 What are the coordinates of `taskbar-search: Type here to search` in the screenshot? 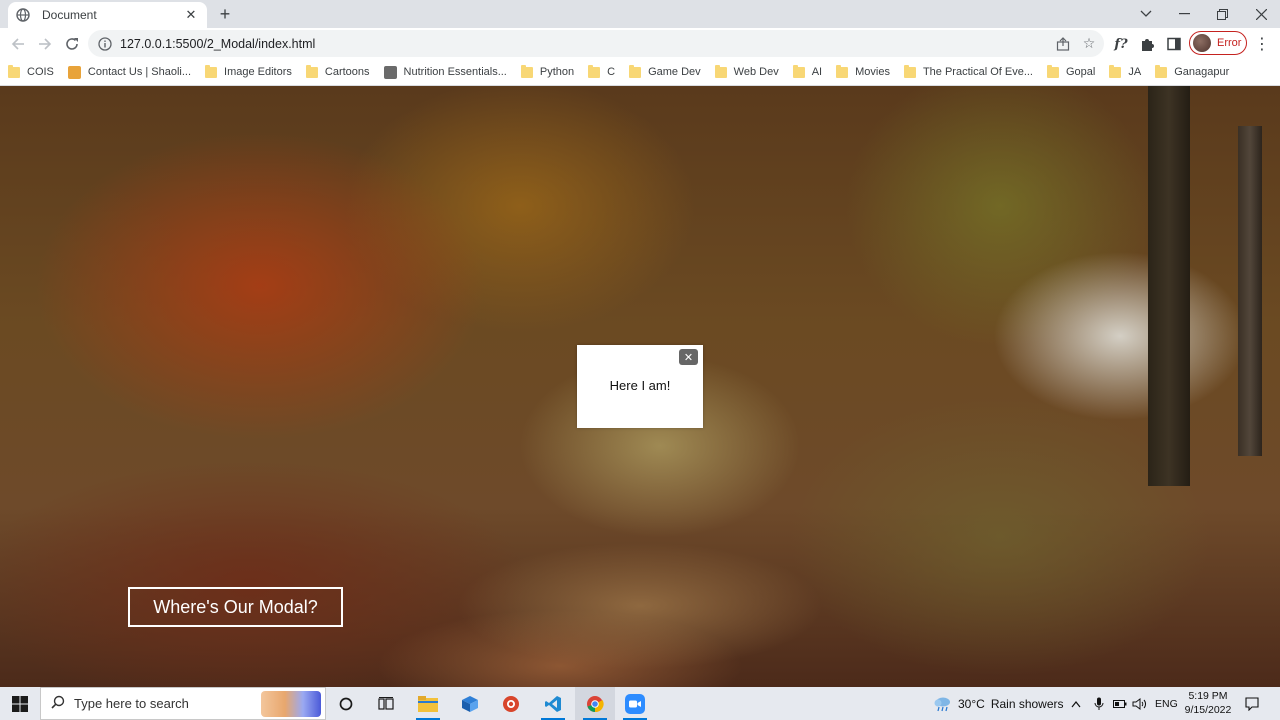 It's located at (183, 703).